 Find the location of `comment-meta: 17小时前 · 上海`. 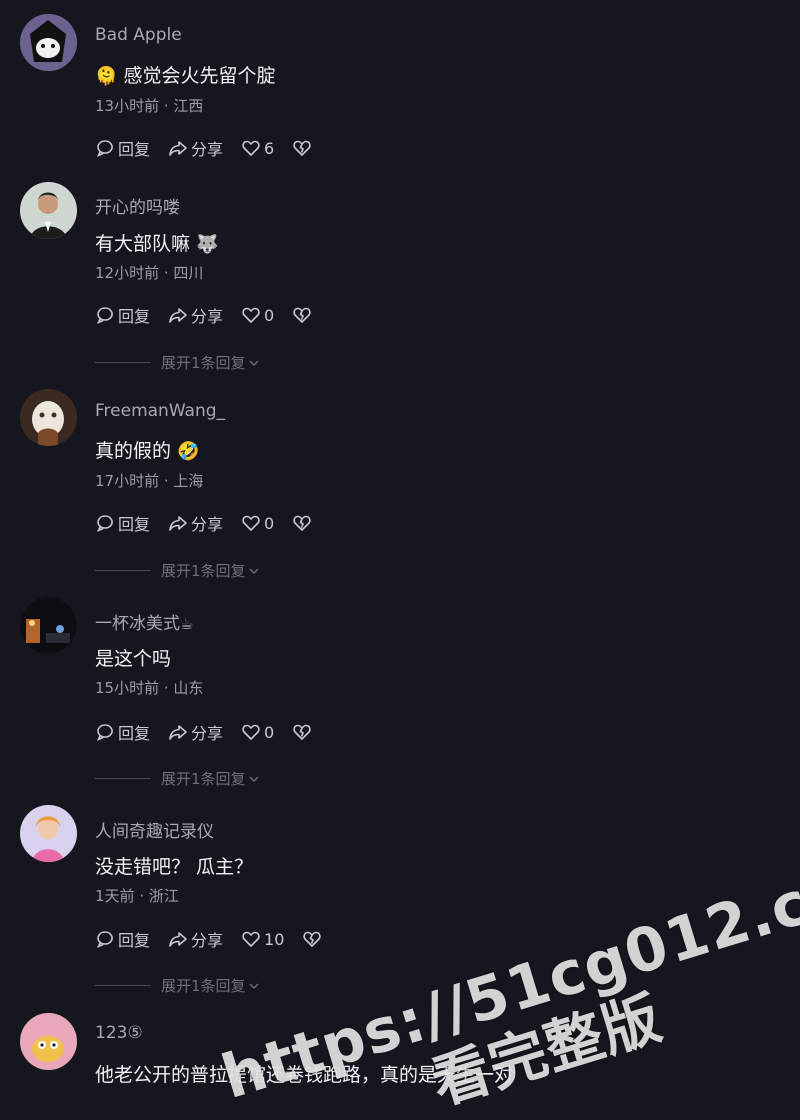

comment-meta: 17小时前 · 上海 is located at coordinates (149, 481).